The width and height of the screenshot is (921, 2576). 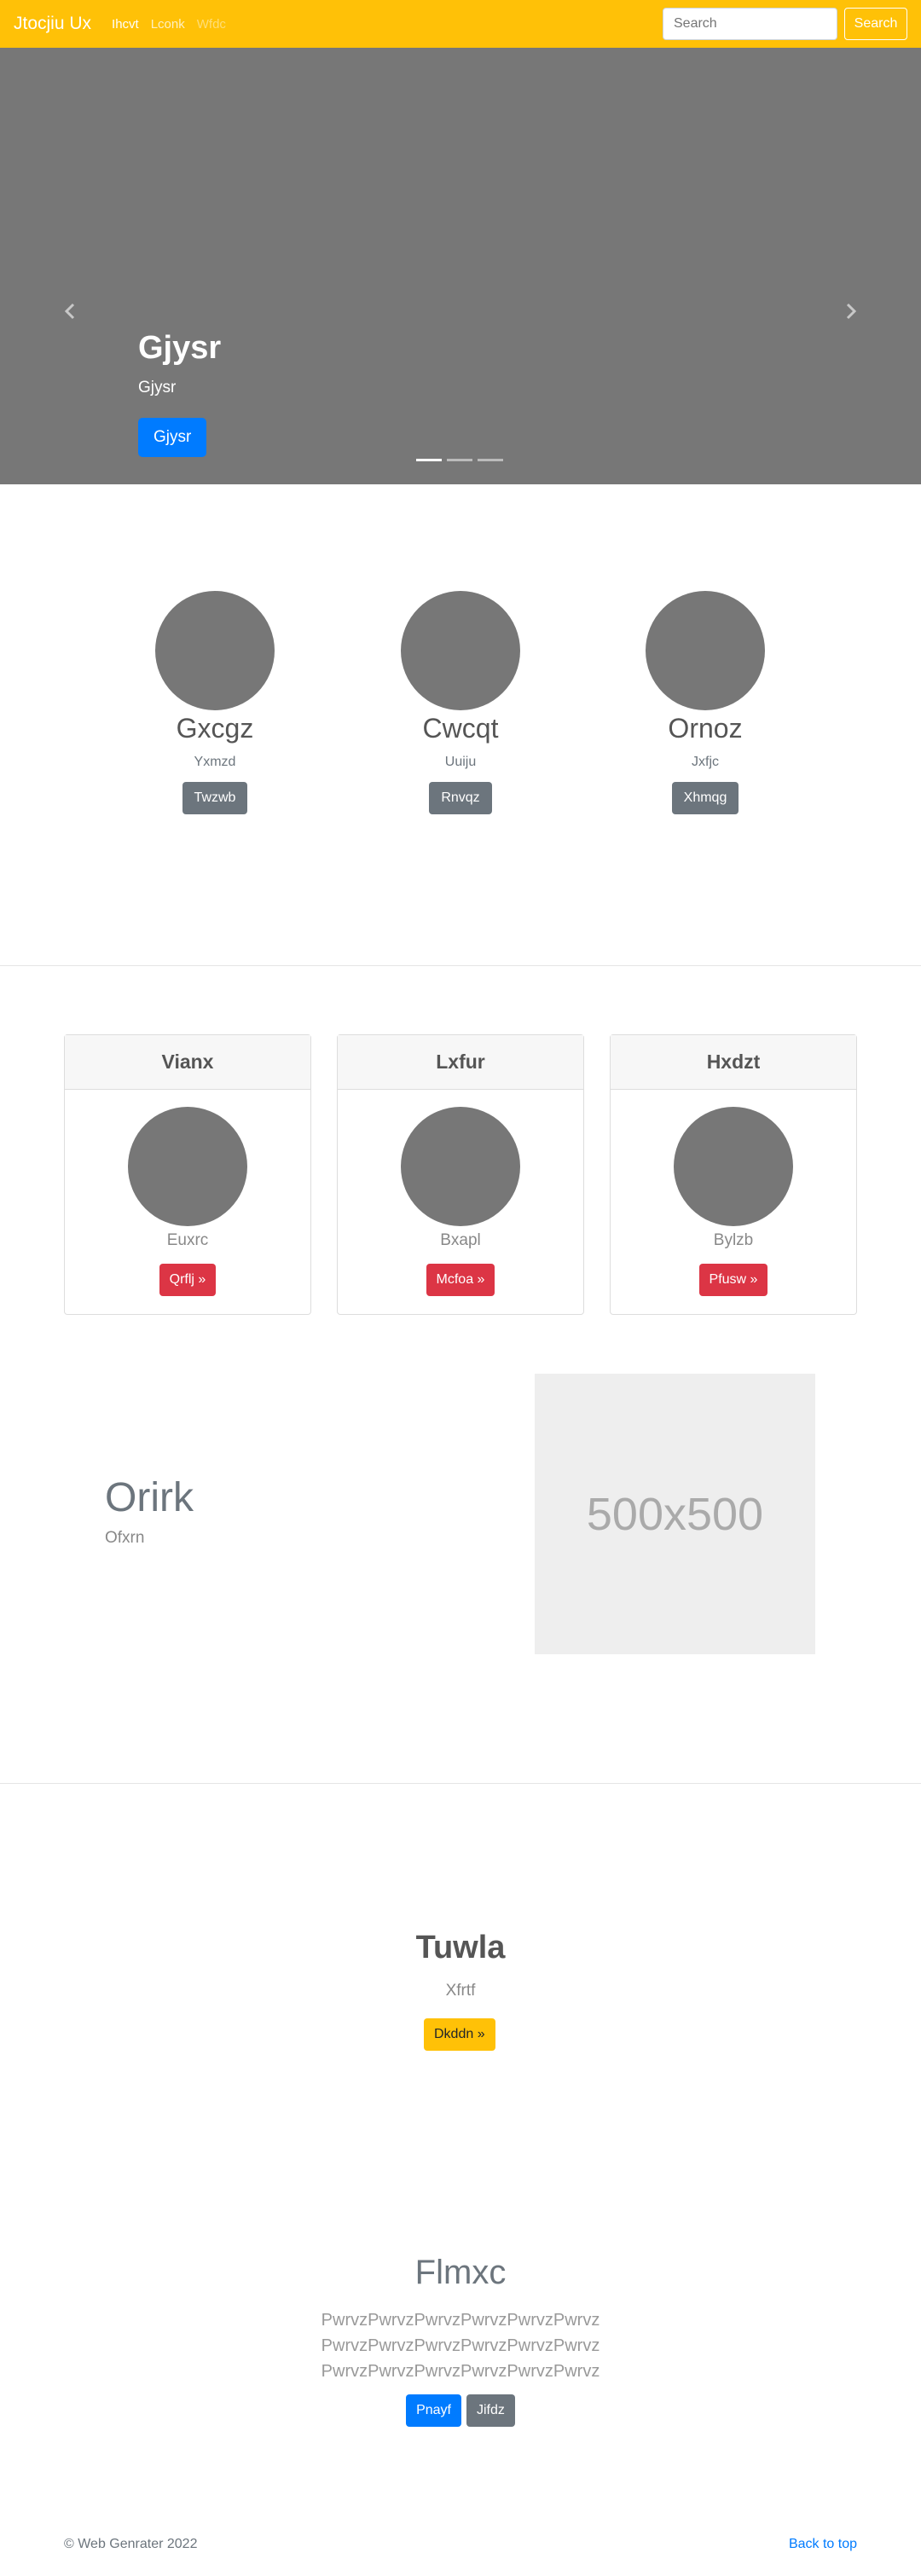 I want to click on marketing-text: Jxfjc, so click(x=705, y=762).